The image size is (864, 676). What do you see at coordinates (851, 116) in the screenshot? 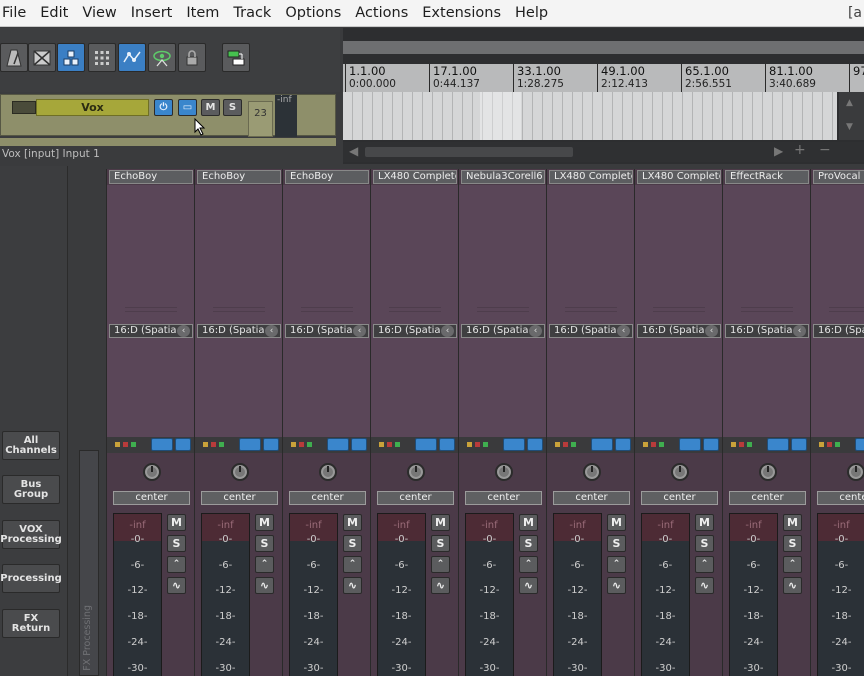
I see `vertical-scrollbar: ▲ ▼` at bounding box center [851, 116].